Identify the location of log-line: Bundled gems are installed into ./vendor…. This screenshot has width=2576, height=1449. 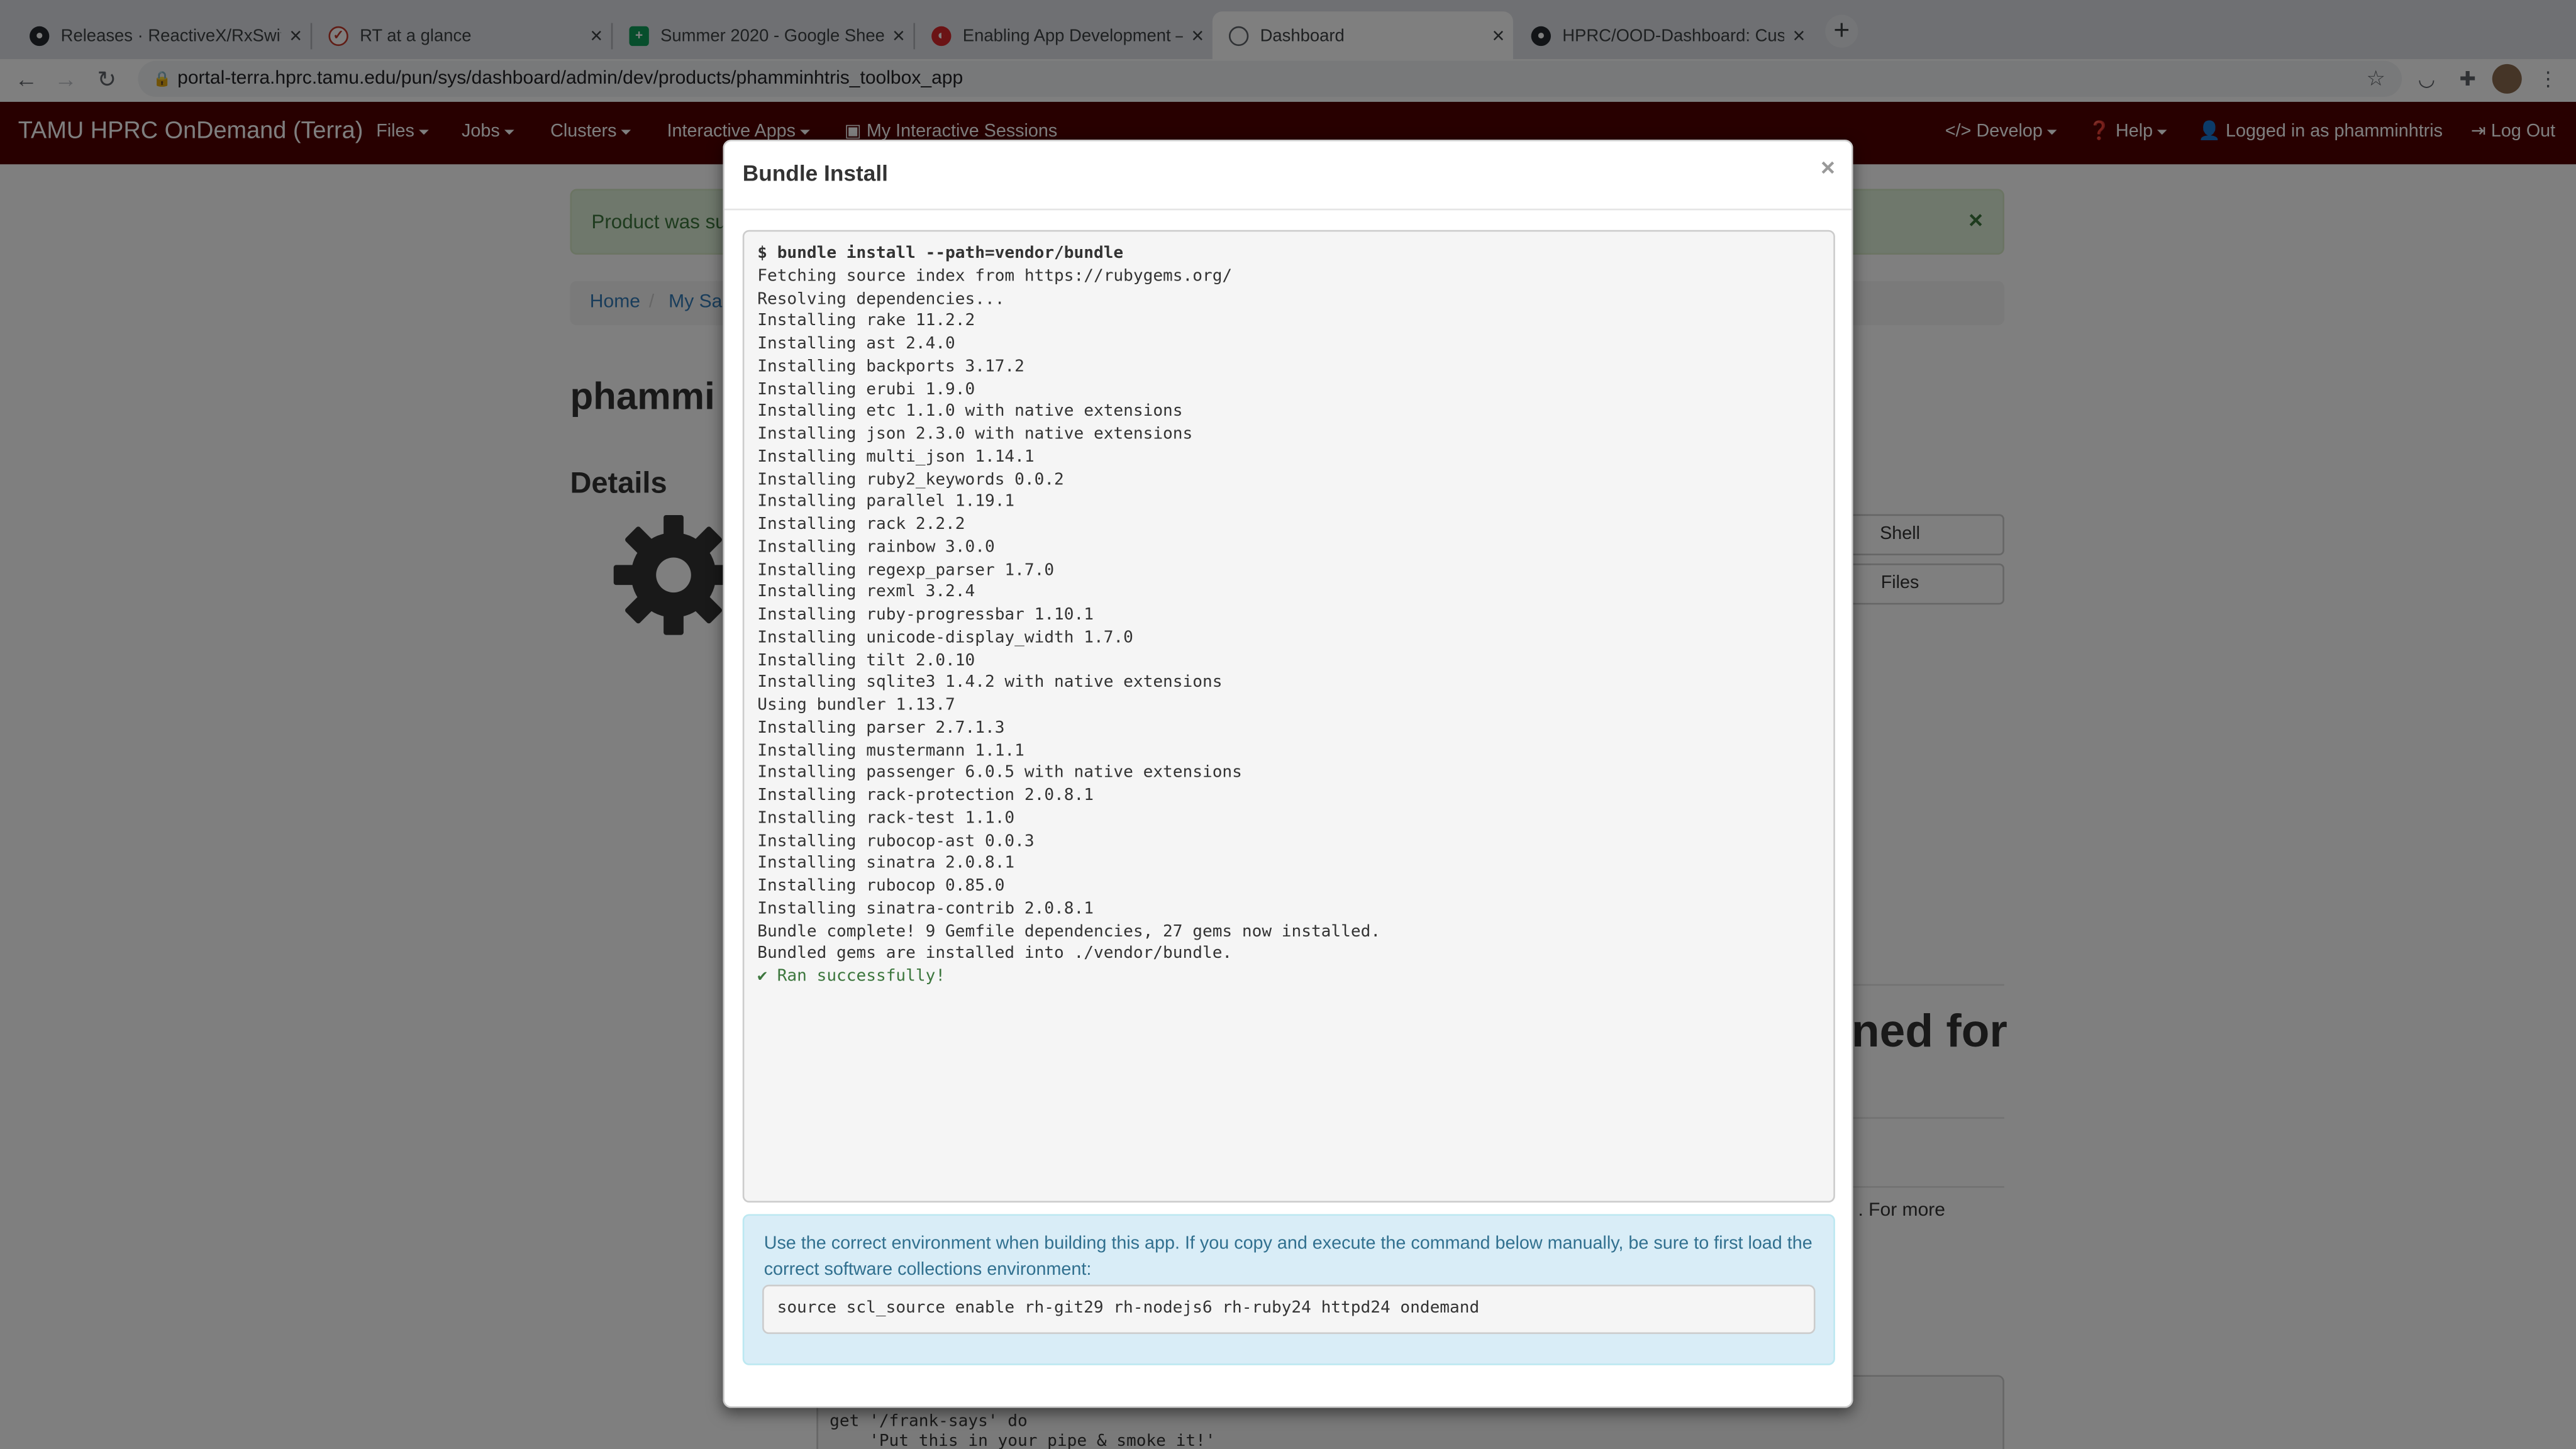
(995, 954).